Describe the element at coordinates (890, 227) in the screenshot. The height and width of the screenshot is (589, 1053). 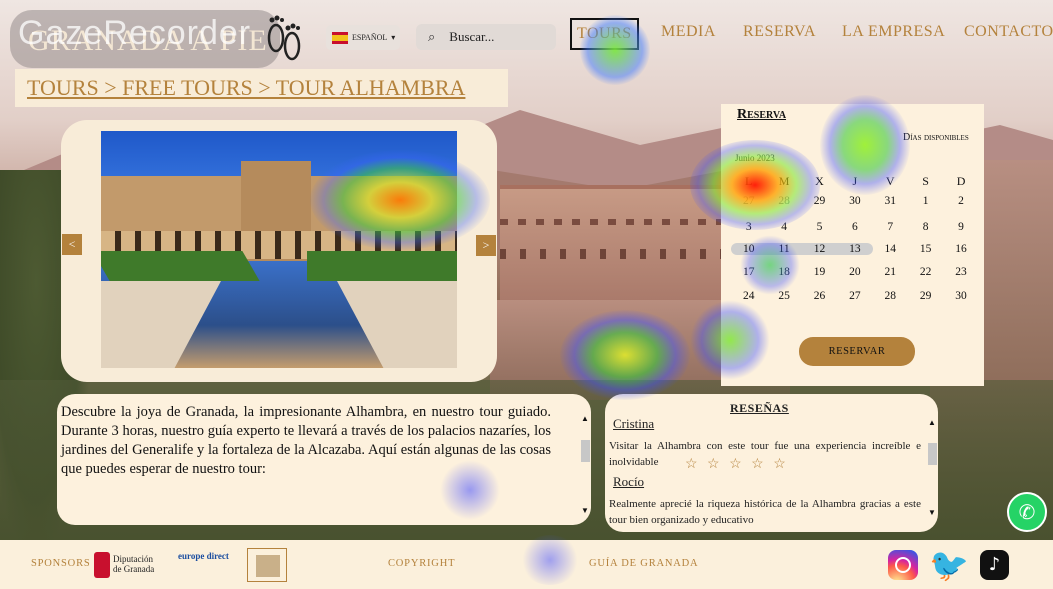
I see `calendar-day: 7` at that location.